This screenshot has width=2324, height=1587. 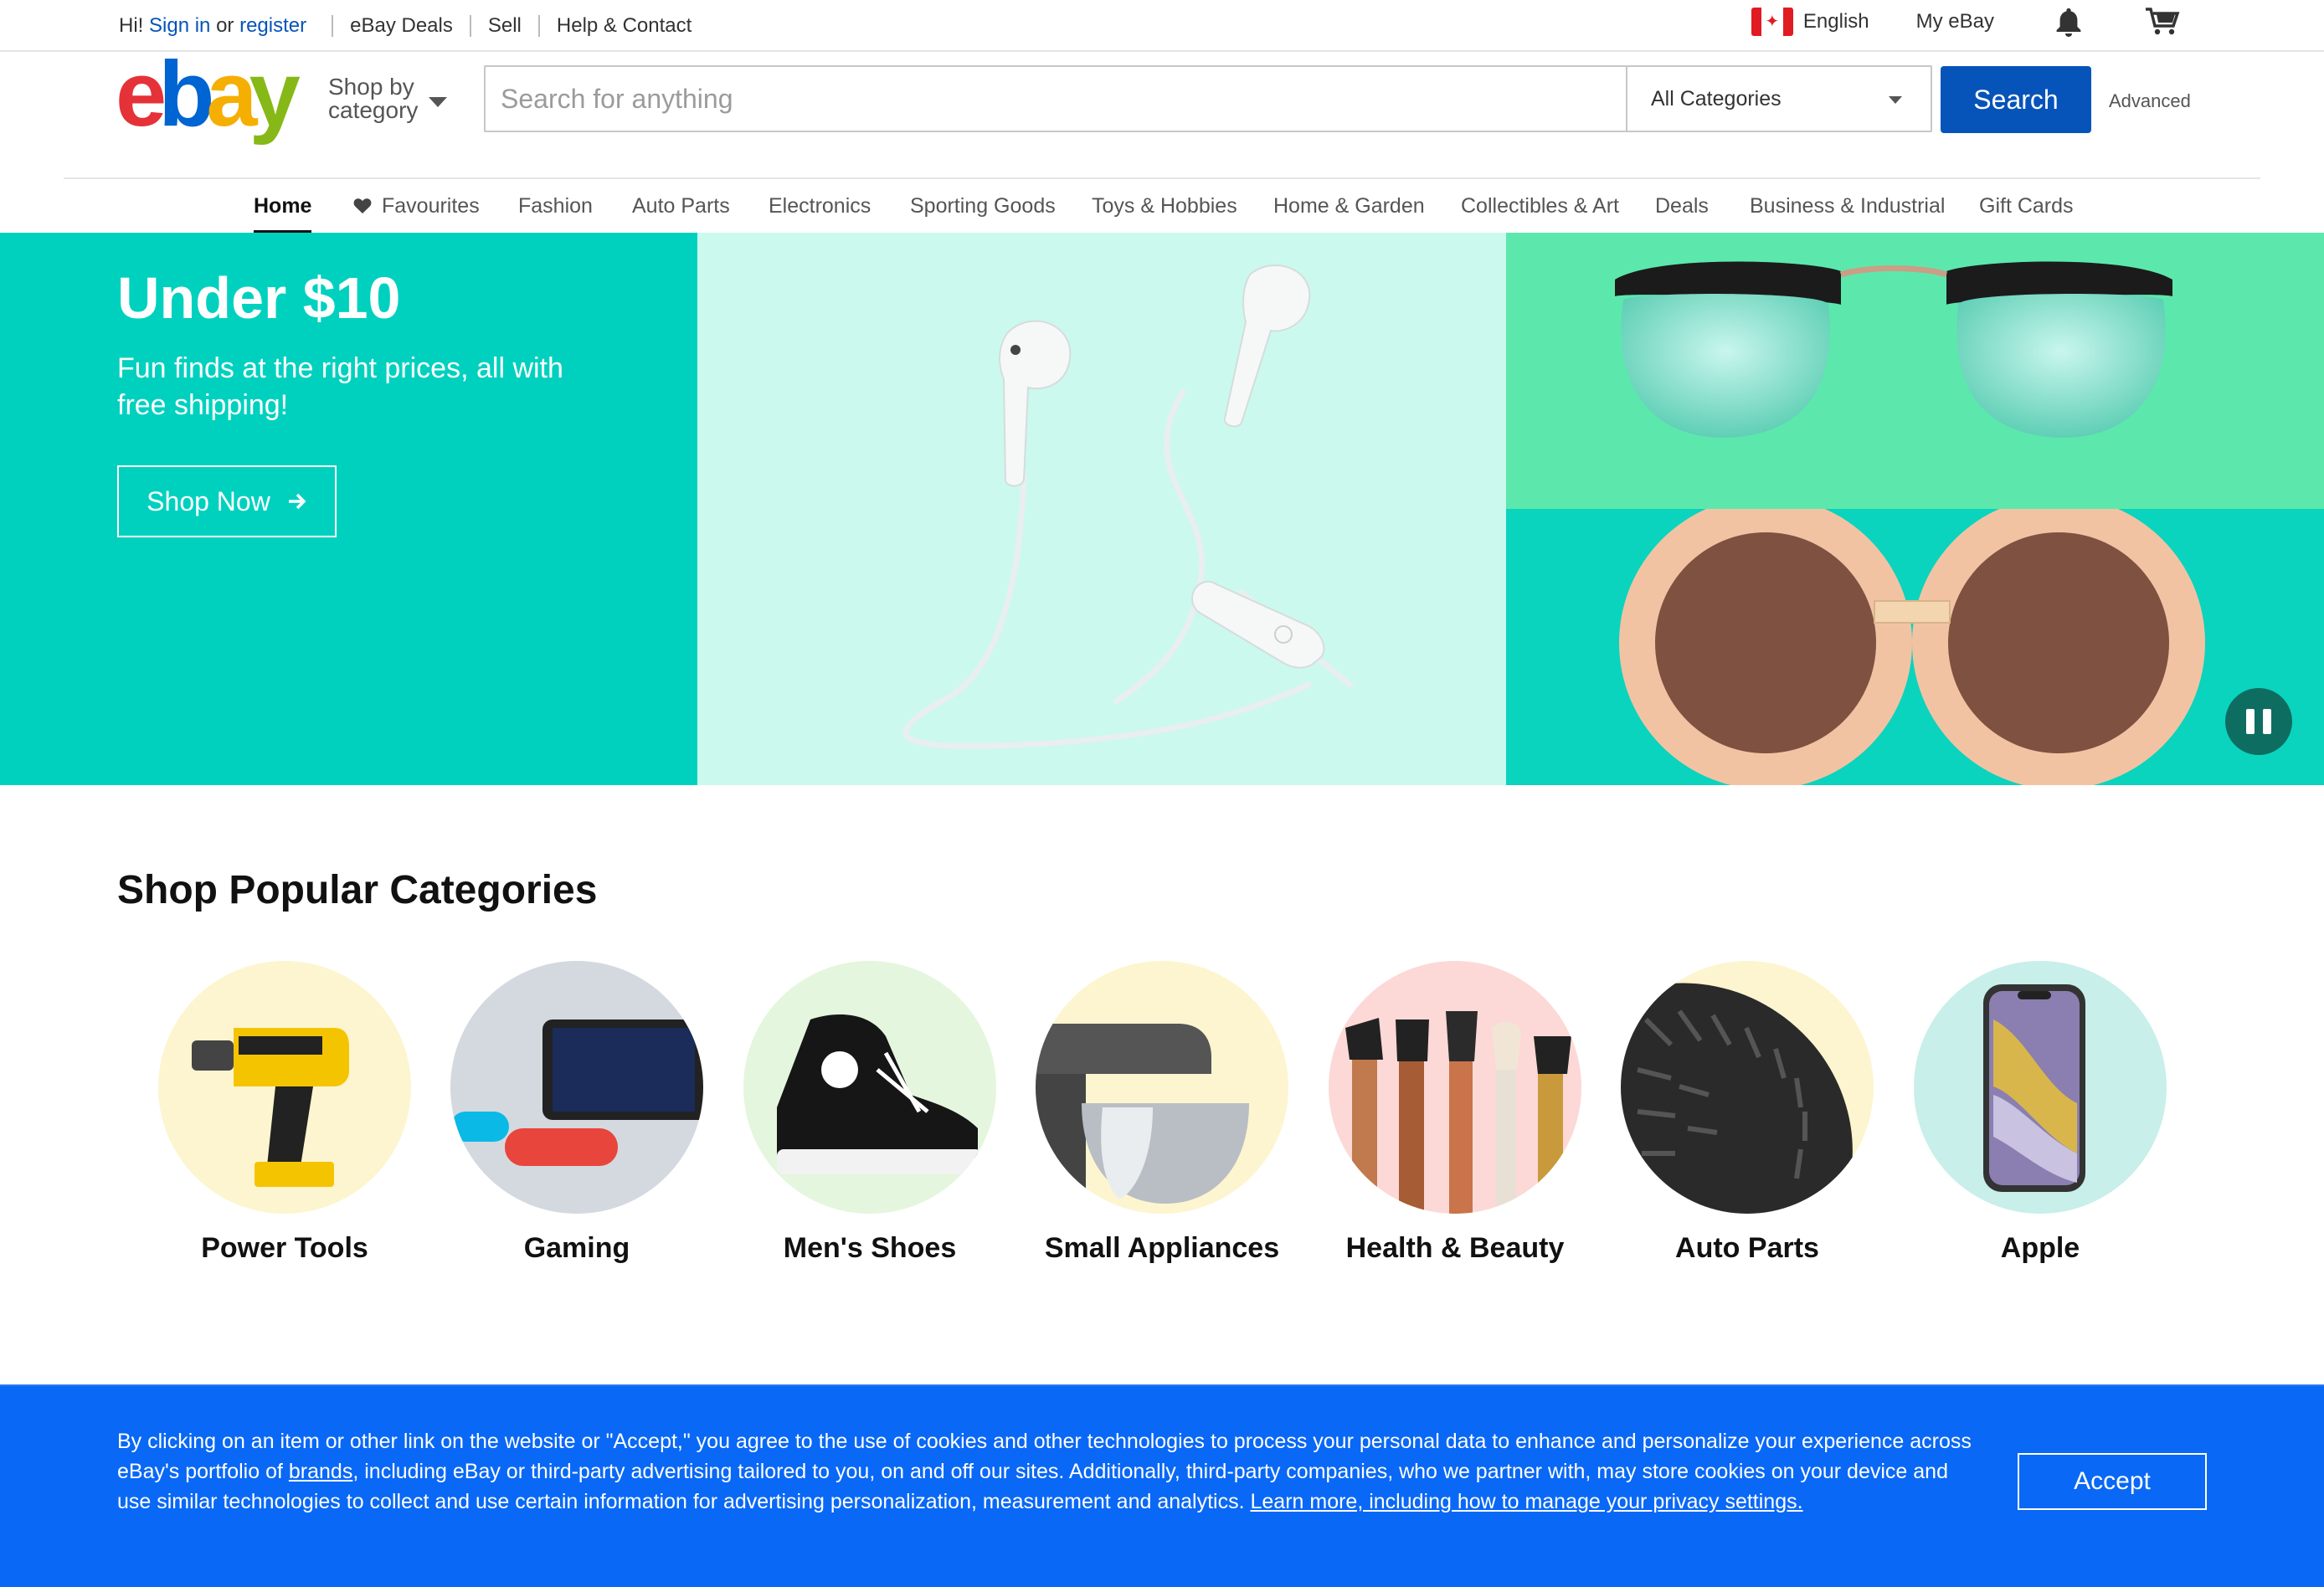 What do you see at coordinates (1349, 206) in the screenshot?
I see `nav-item-home-garden: Home & Garden` at bounding box center [1349, 206].